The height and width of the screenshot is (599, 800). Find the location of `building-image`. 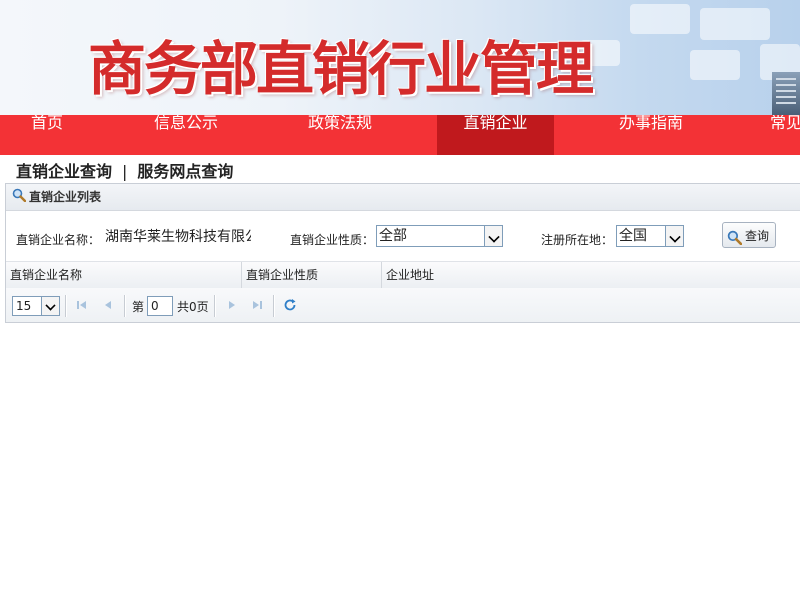

building-image is located at coordinates (786, 93).